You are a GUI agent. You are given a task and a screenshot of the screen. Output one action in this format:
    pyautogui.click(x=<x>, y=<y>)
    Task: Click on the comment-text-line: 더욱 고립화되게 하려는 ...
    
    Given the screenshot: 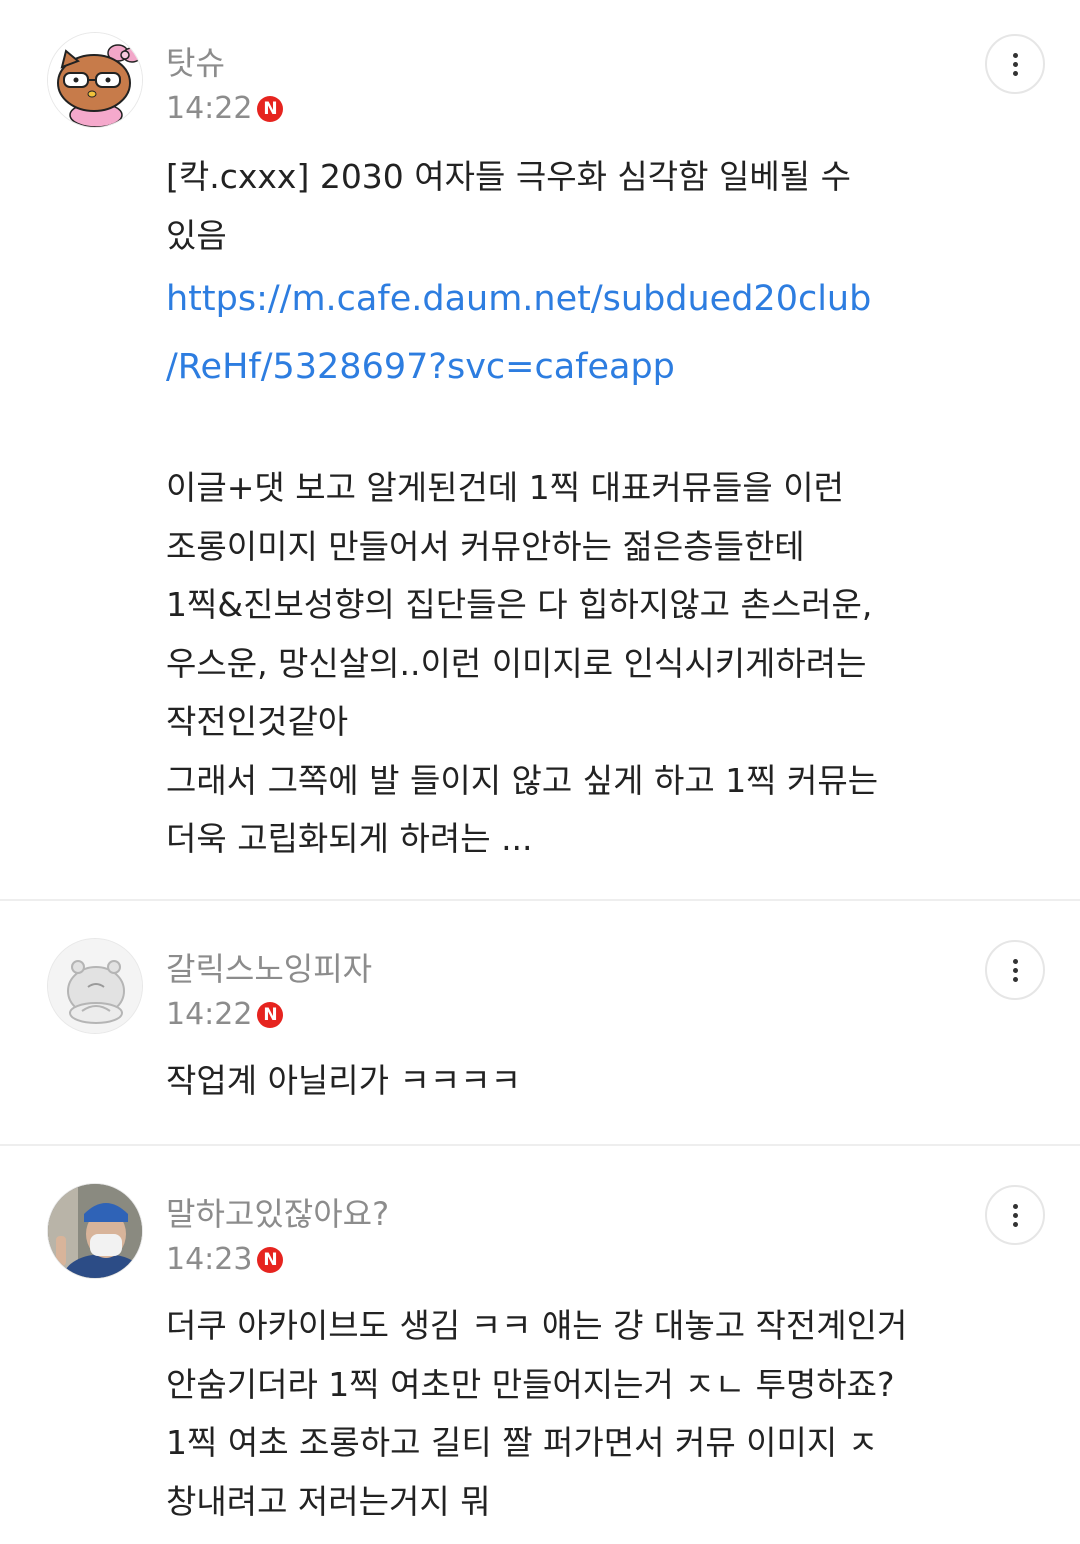 What is the action you would take?
    pyautogui.click(x=349, y=838)
    